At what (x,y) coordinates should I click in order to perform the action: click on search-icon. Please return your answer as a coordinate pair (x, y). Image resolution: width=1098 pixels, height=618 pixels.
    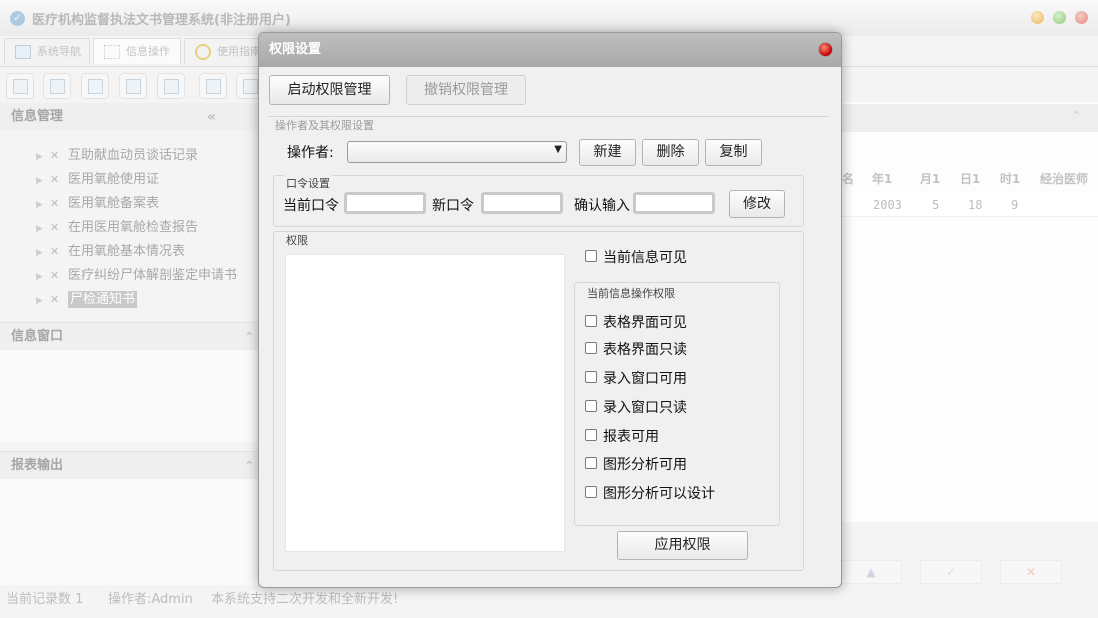
    Looking at the image, I should click on (20, 86).